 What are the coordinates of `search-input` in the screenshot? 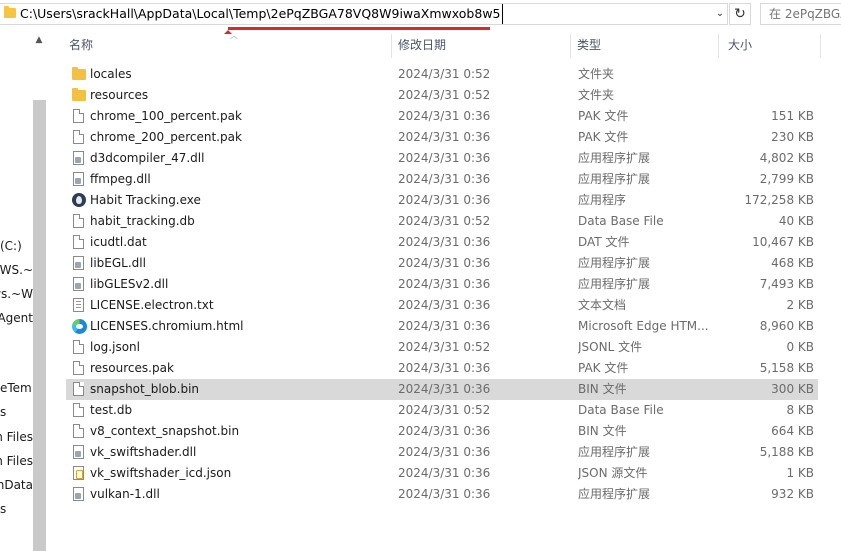 It's located at (801, 14).